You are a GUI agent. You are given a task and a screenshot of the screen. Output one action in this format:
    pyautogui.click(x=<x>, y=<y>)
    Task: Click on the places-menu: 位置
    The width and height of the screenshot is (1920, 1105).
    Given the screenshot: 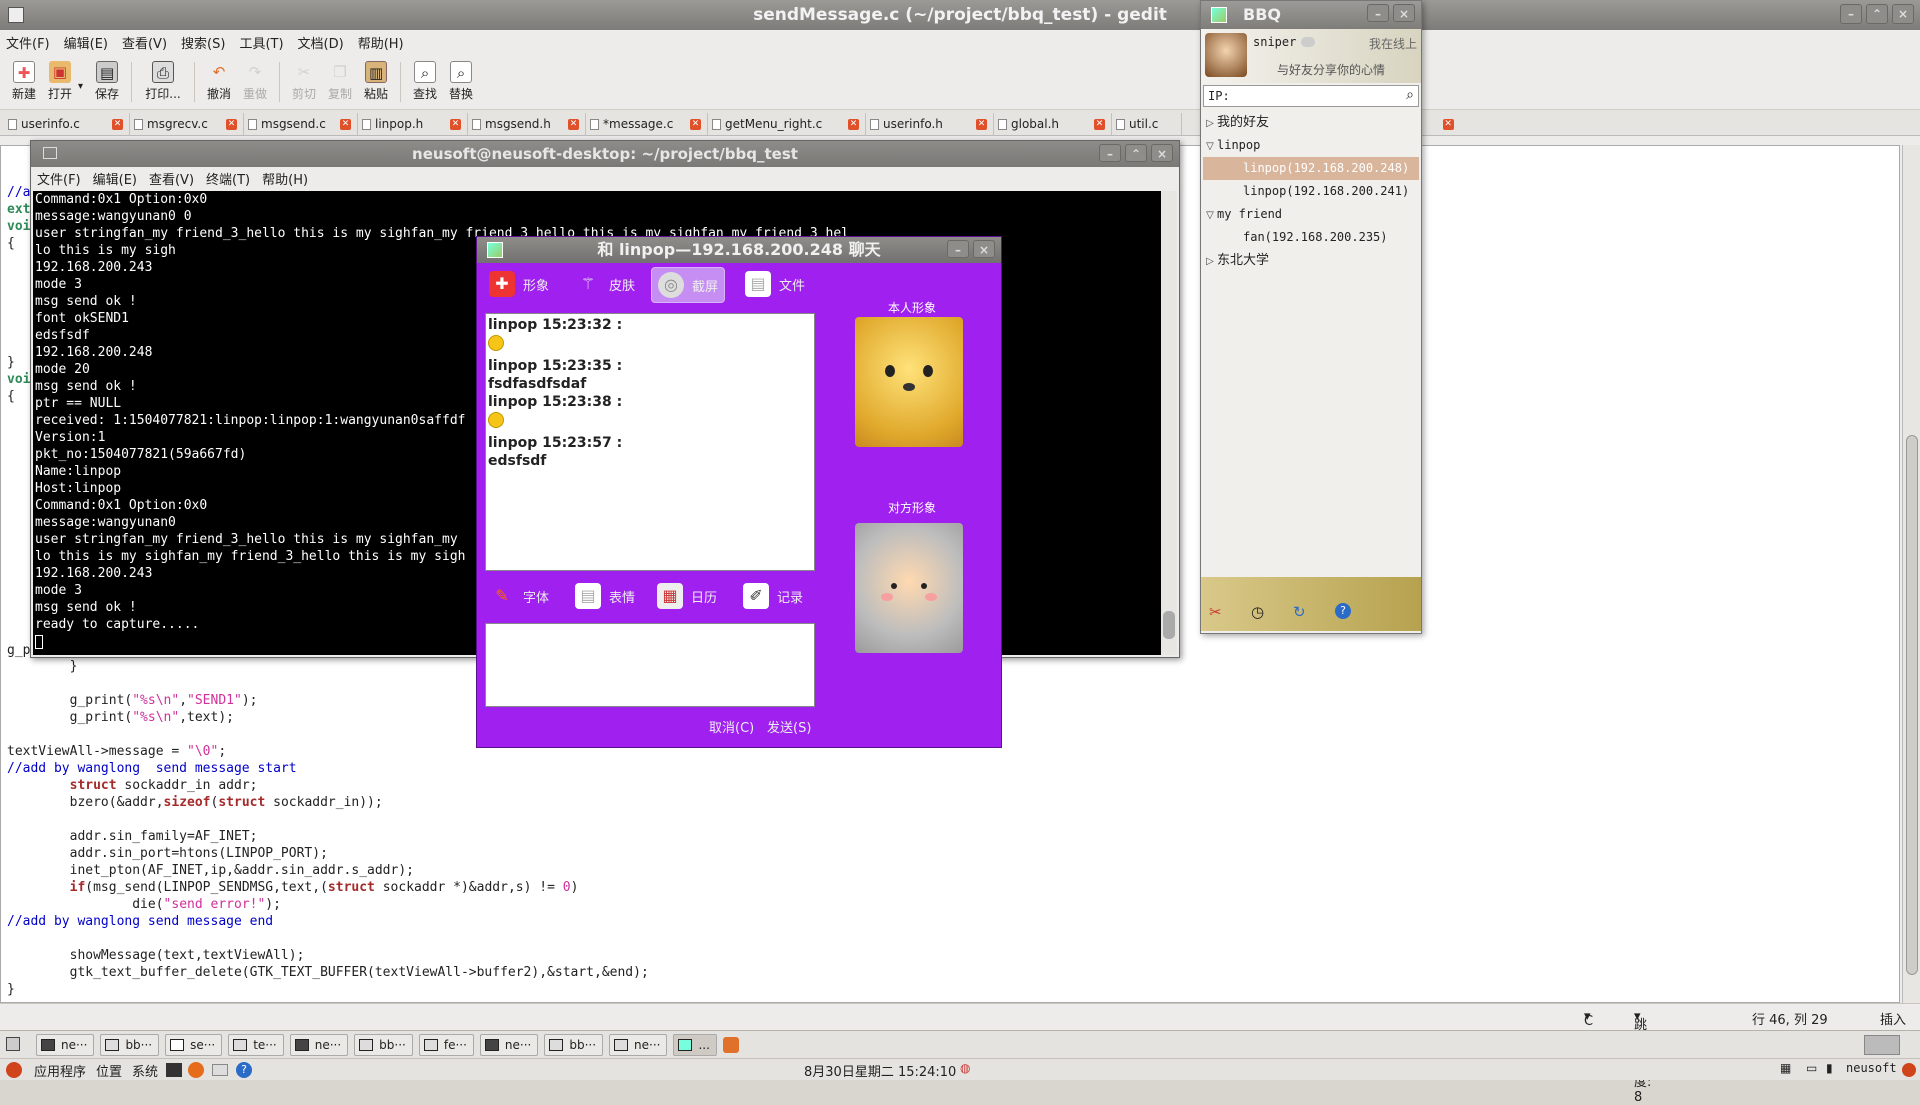 What is the action you would take?
    pyautogui.click(x=109, y=1070)
    